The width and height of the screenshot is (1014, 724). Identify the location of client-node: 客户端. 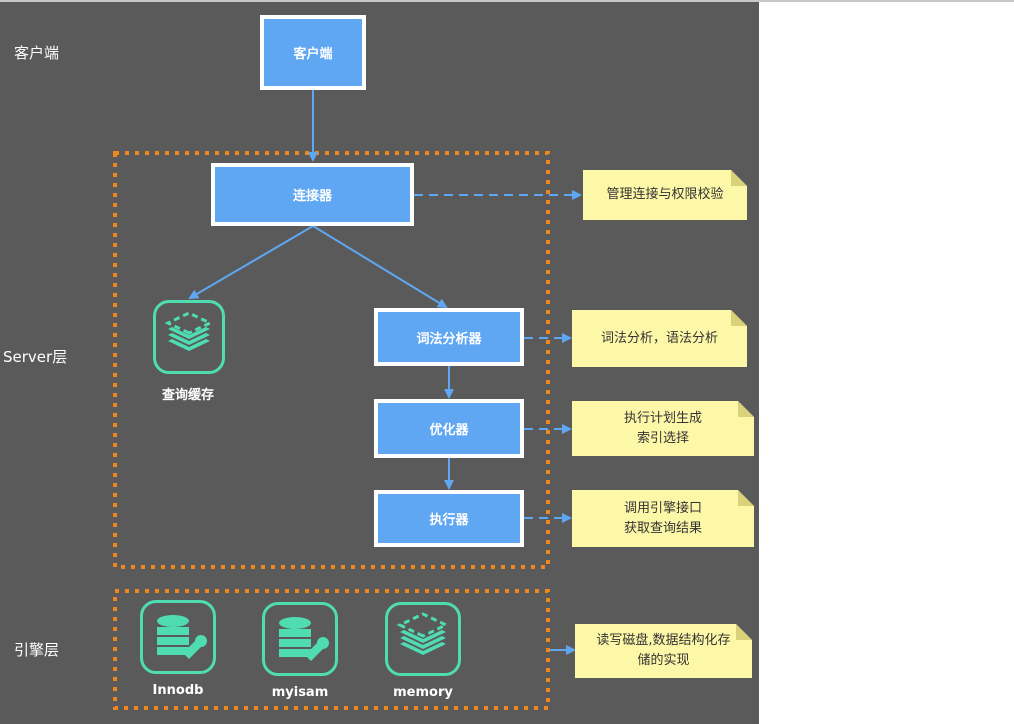
(313, 52).